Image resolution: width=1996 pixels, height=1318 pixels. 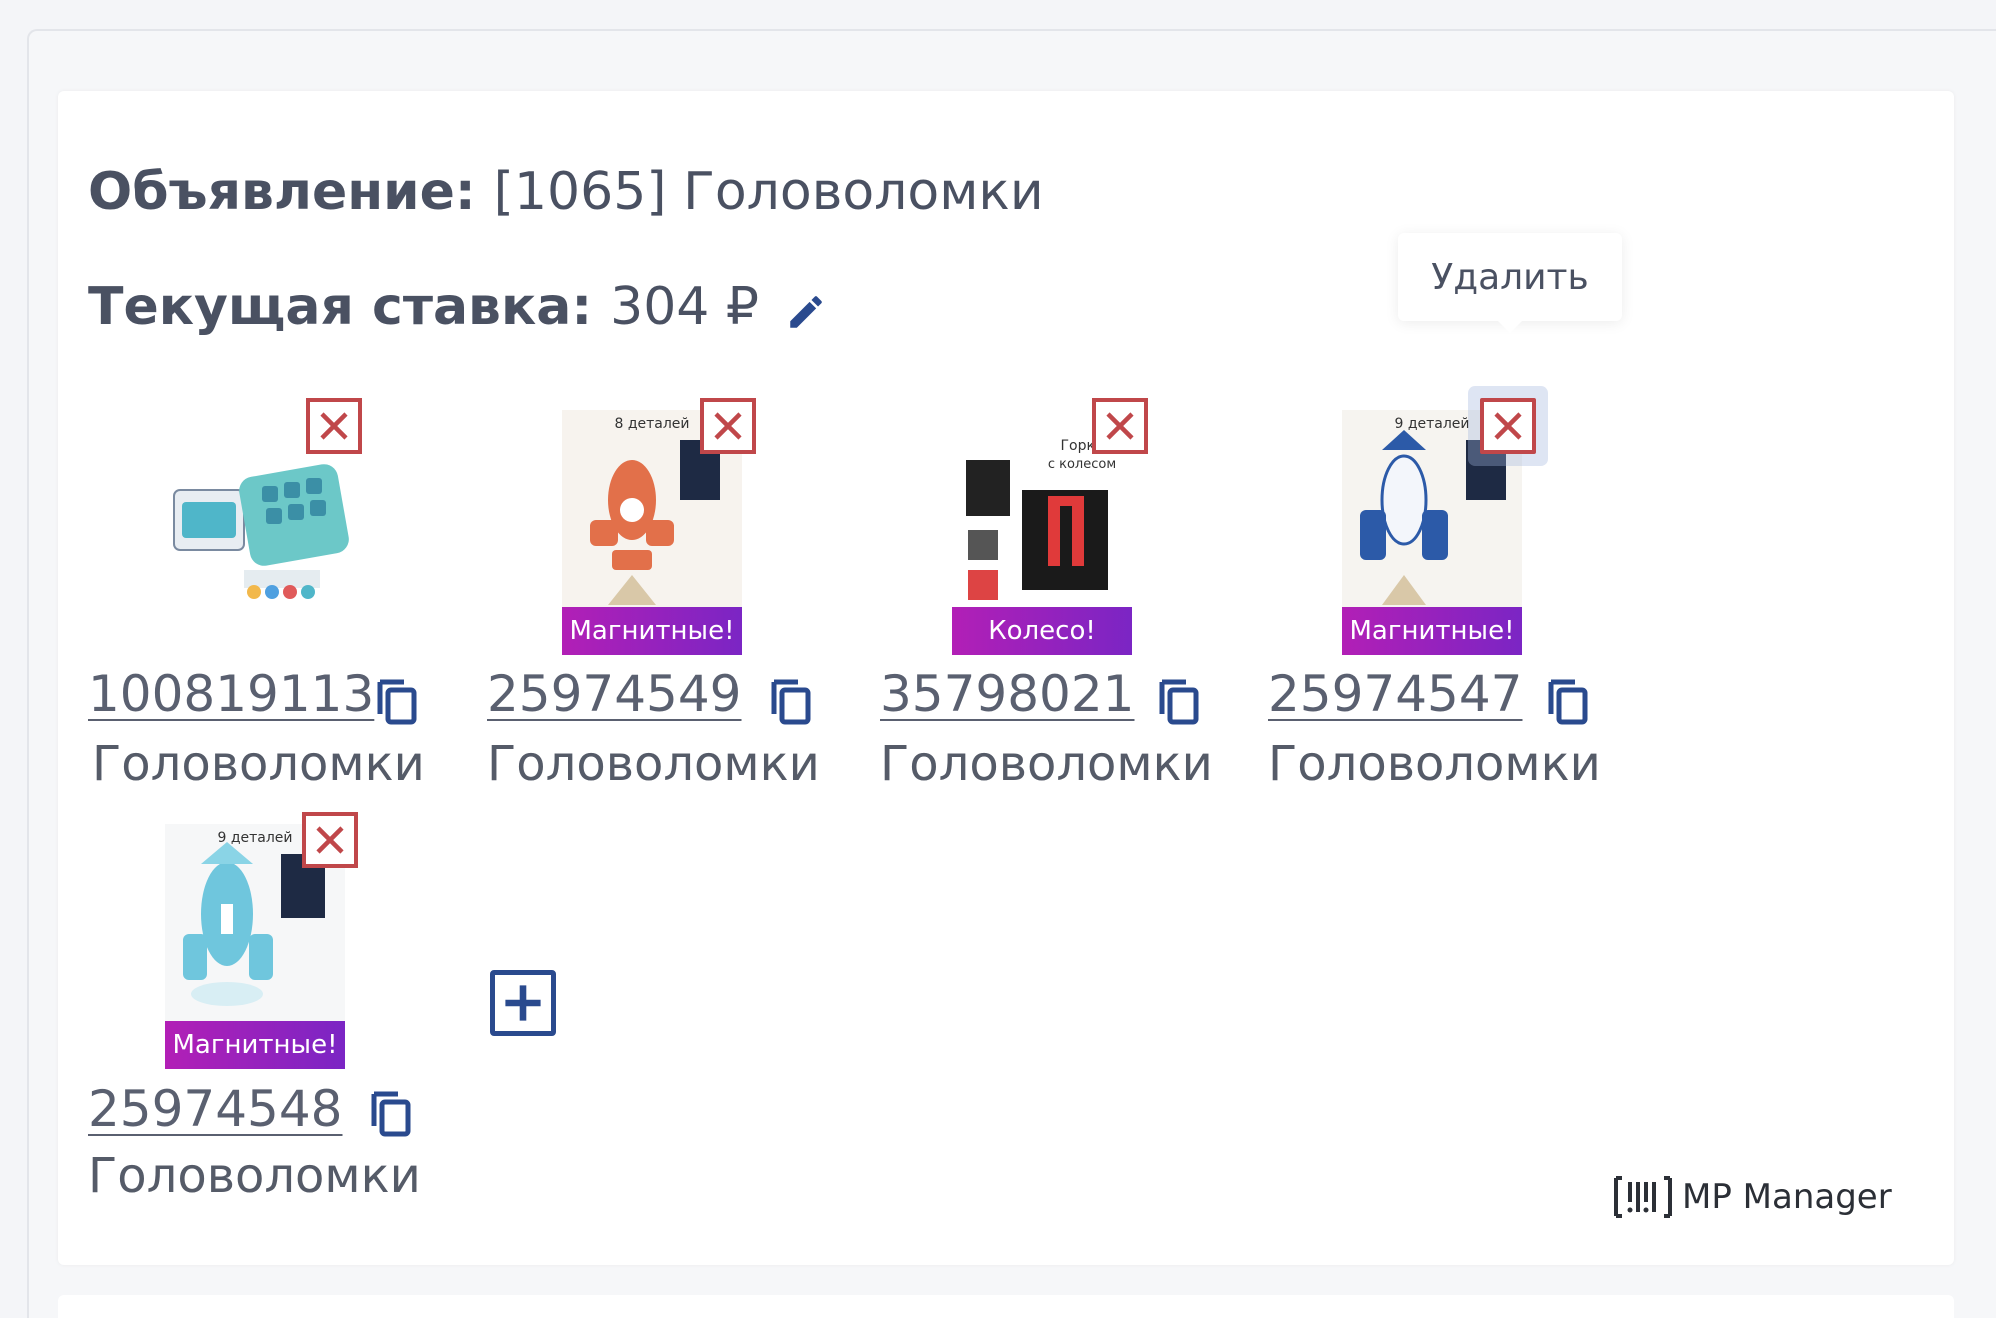 What do you see at coordinates (1395, 694) in the screenshot?
I see `product-id-link: 25974547` at bounding box center [1395, 694].